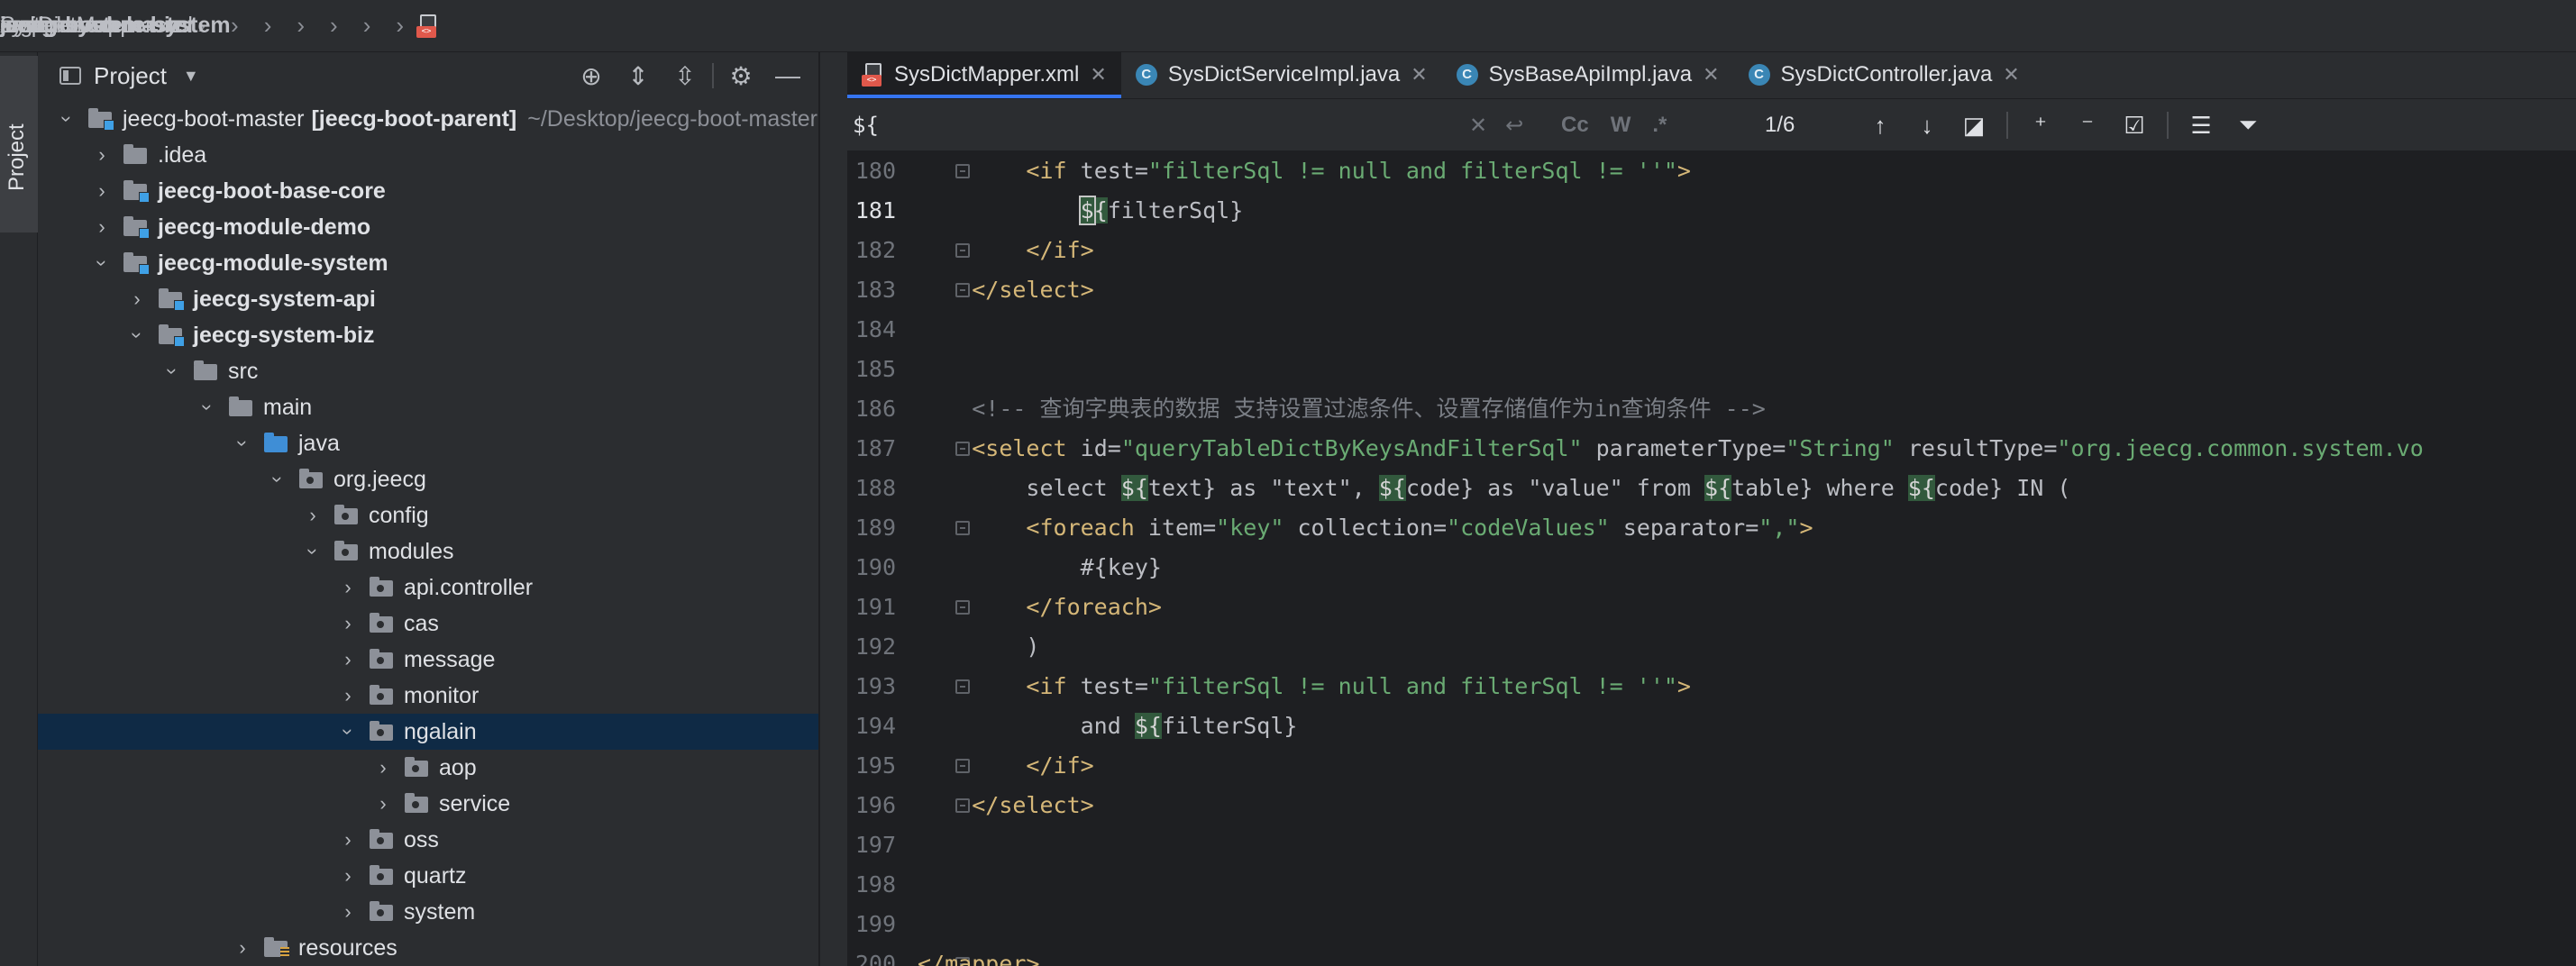  What do you see at coordinates (740, 76) in the screenshot?
I see `gear-icon: ⚙` at bounding box center [740, 76].